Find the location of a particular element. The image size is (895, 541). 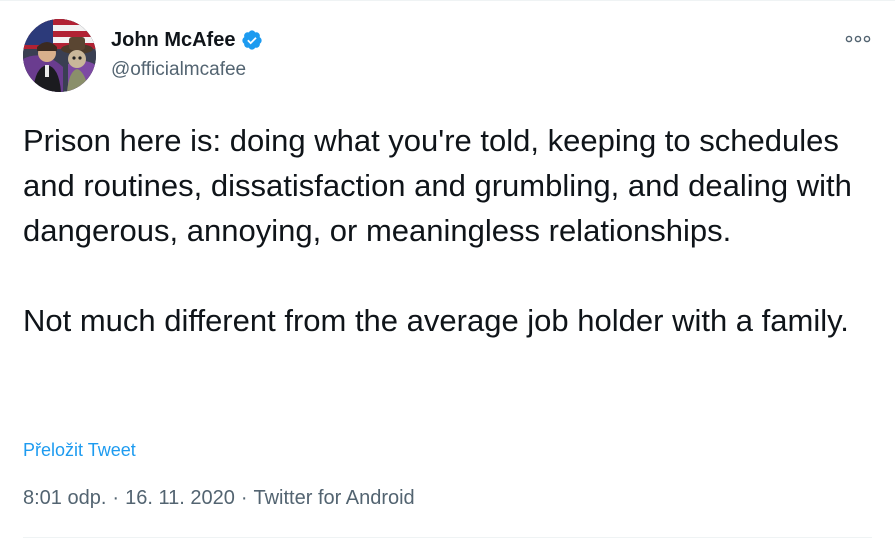

divider is located at coordinates (447, 537).